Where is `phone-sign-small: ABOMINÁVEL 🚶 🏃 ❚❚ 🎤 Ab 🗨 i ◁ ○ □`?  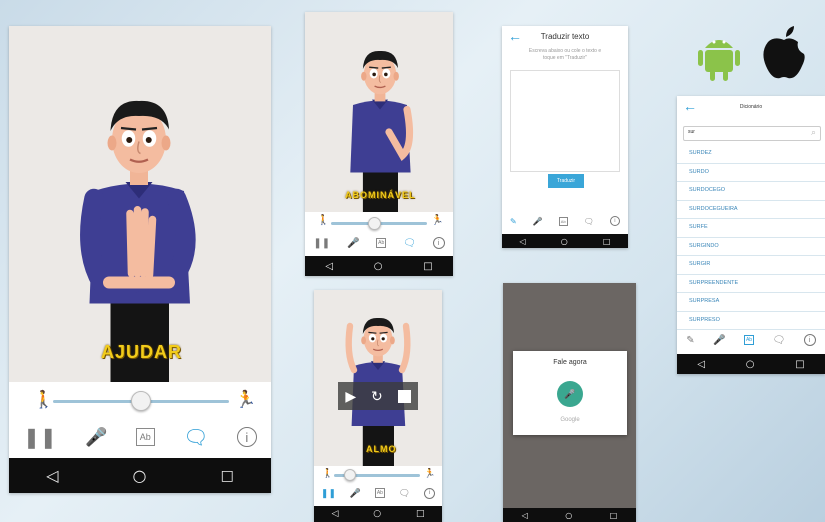
phone-sign-small: ABOMINÁVEL 🚶 🏃 ❚❚ 🎤 Ab 🗨 i ◁ ○ □ is located at coordinates (379, 144).